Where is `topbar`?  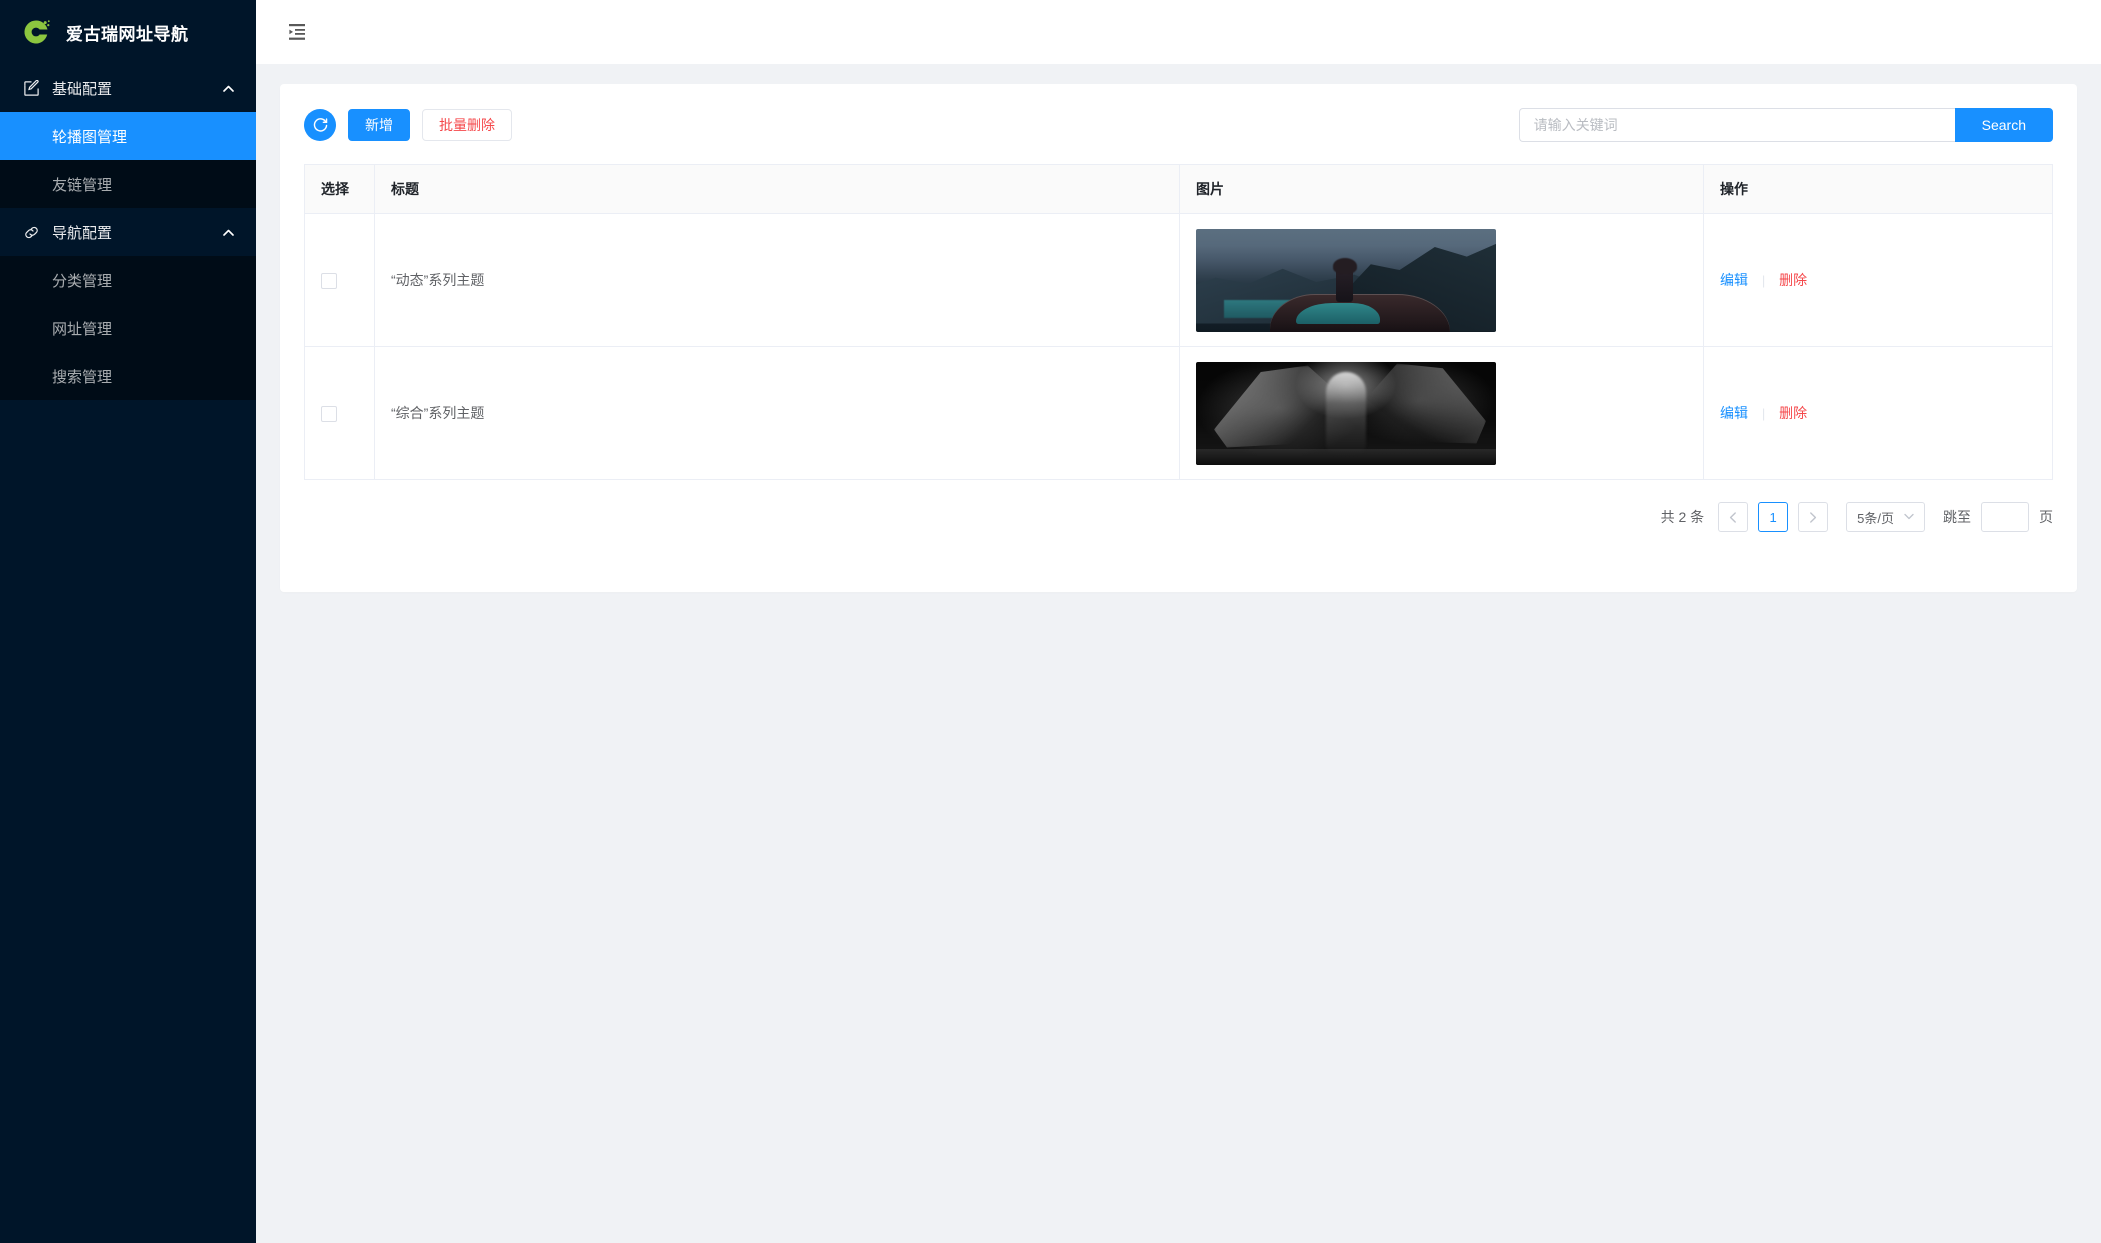
topbar is located at coordinates (1178, 32).